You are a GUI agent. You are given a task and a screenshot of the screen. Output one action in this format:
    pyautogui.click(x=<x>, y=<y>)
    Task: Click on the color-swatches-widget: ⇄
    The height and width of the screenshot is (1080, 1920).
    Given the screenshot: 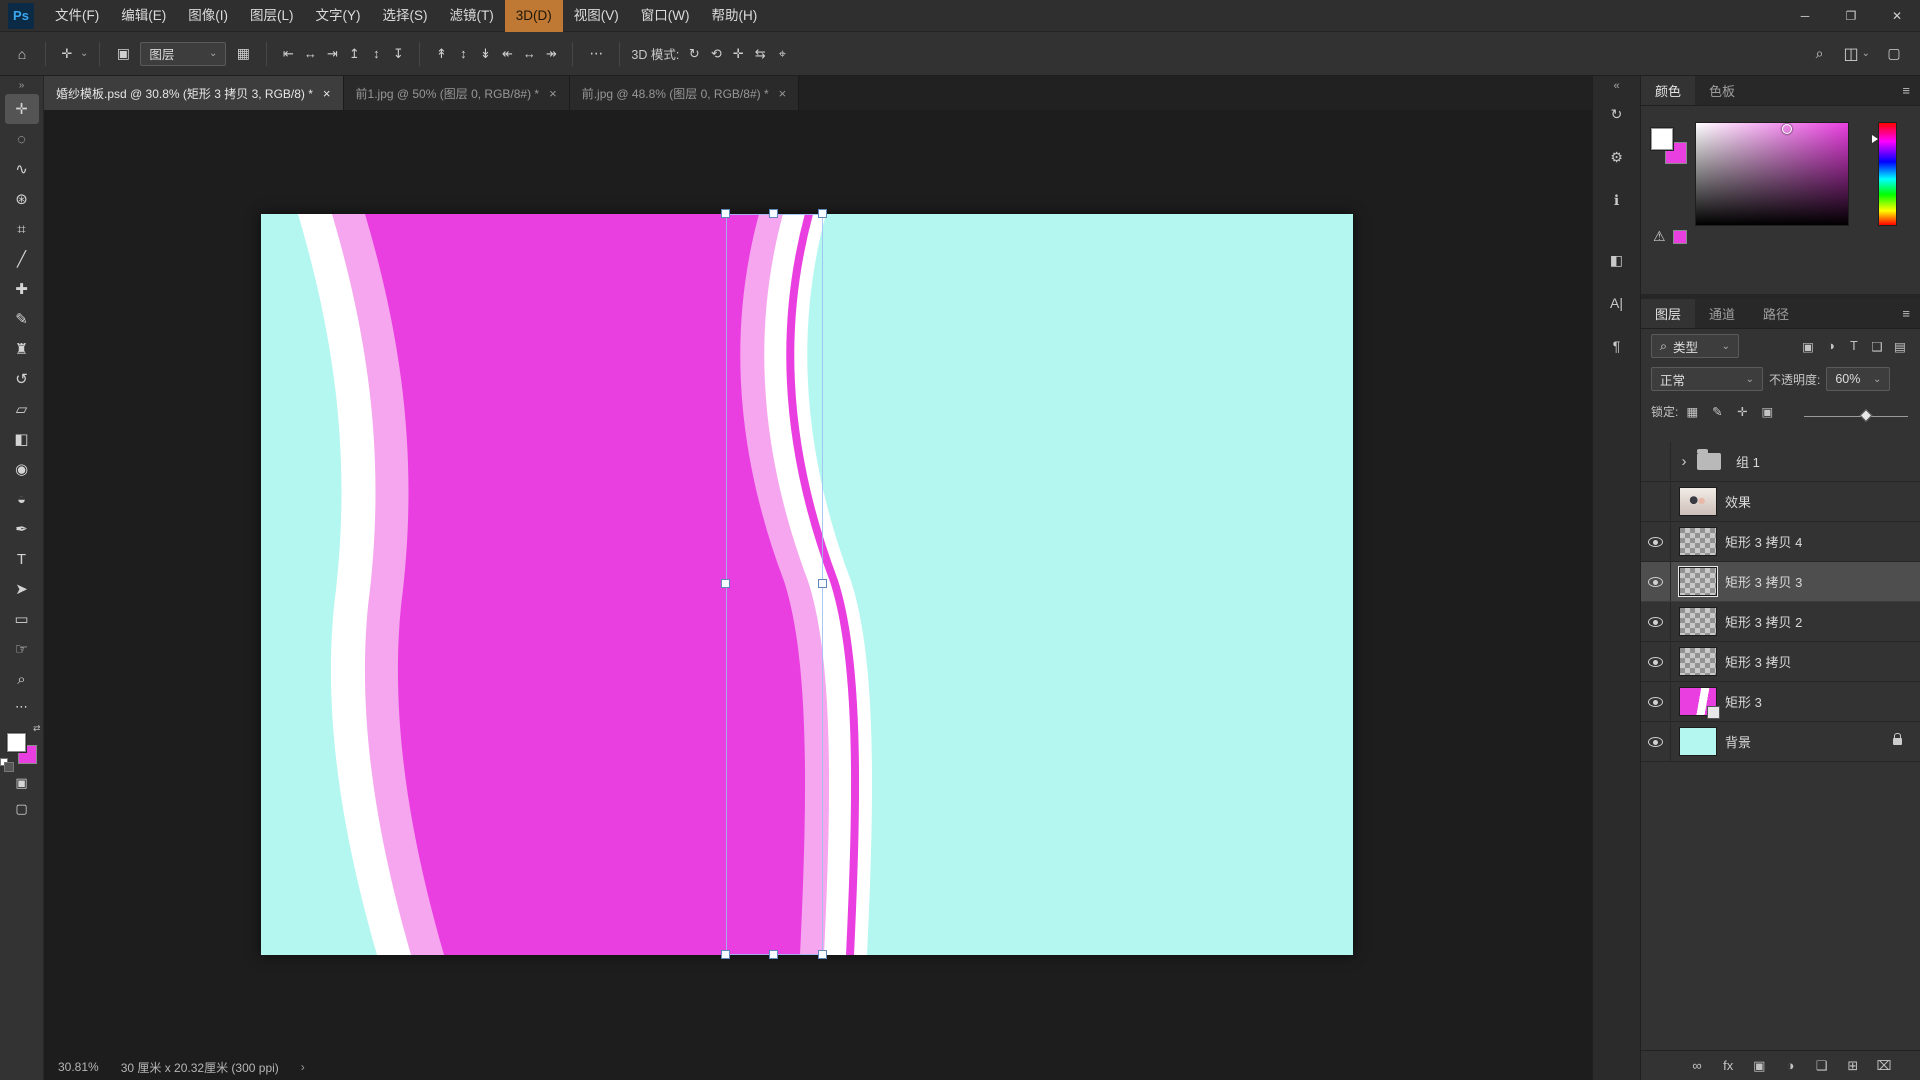 What is the action you would take?
    pyautogui.click(x=20, y=747)
    